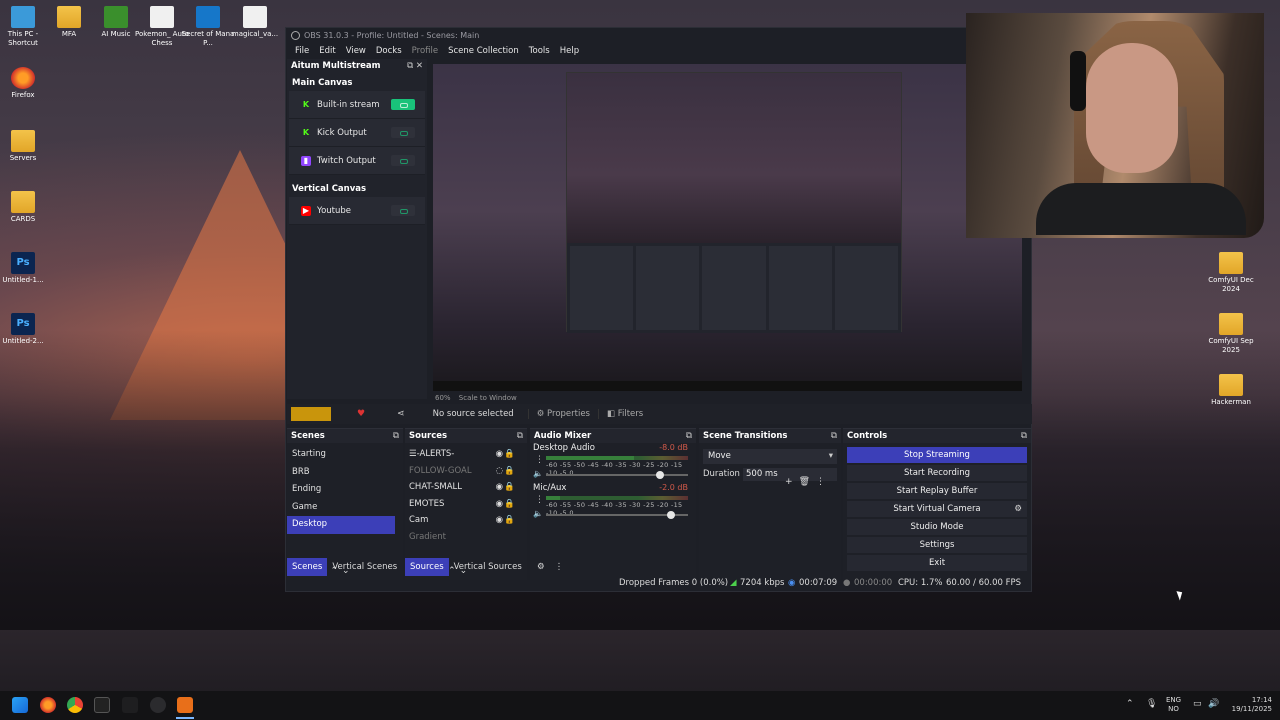 The image size is (1280, 720). What do you see at coordinates (466, 487) in the screenshot?
I see `source-item: CHAT-SMALL ◉ 🔒` at bounding box center [466, 487].